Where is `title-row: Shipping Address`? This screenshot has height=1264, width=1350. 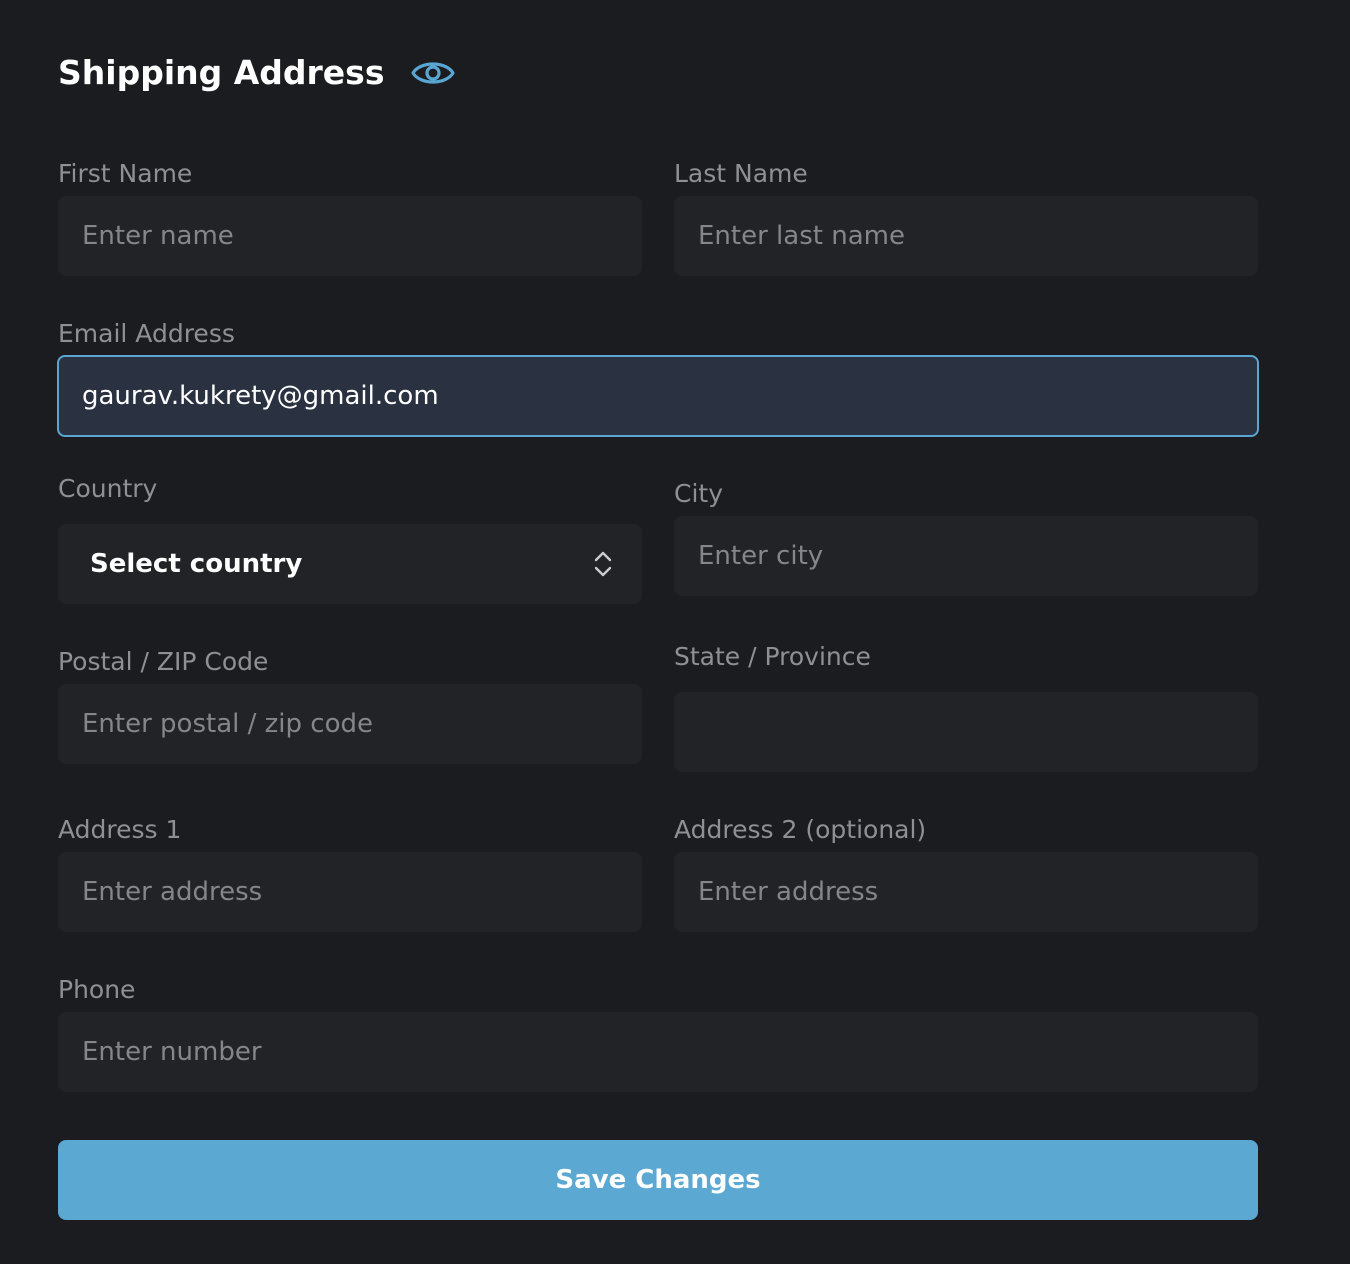 title-row: Shipping Address is located at coordinates (257, 73).